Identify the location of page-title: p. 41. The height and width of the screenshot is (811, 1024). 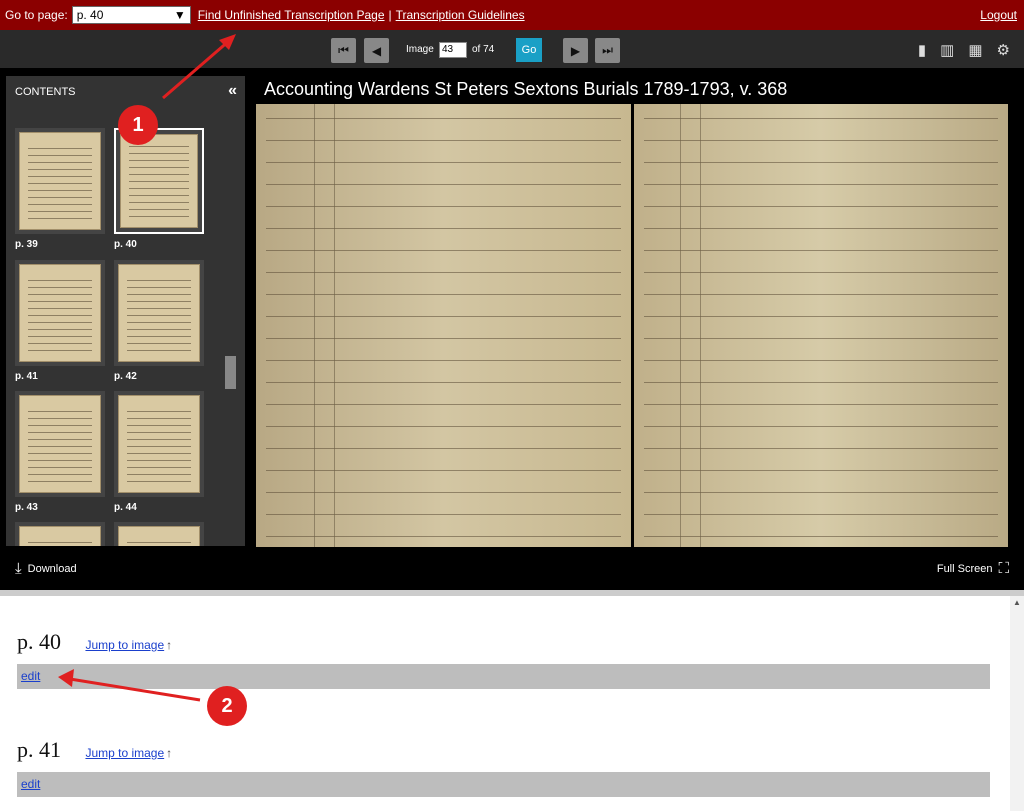
(39, 749).